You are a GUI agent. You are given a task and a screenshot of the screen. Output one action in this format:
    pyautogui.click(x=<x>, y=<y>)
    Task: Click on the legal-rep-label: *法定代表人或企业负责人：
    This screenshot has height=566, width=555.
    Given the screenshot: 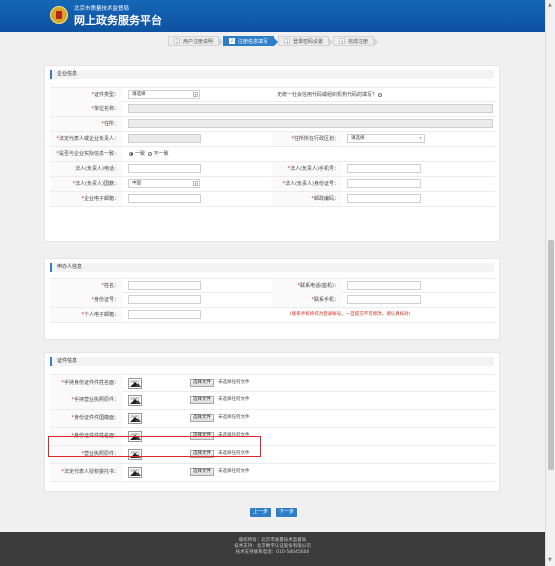 What is the action you would take?
    pyautogui.click(x=86, y=139)
    